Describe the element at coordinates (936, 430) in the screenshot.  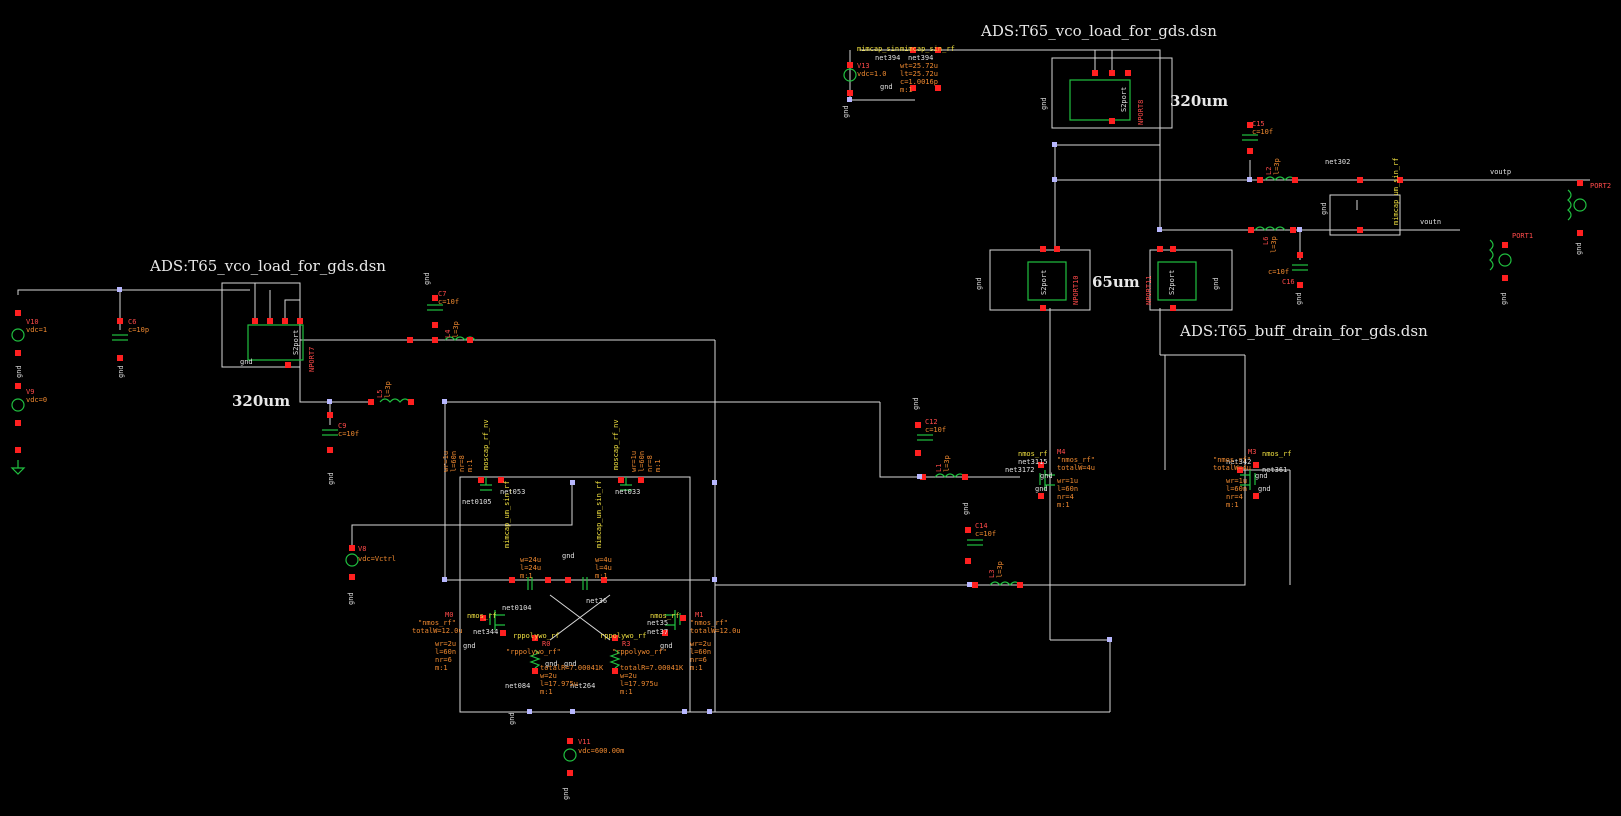
I see `c12-value: c=10f` at that location.